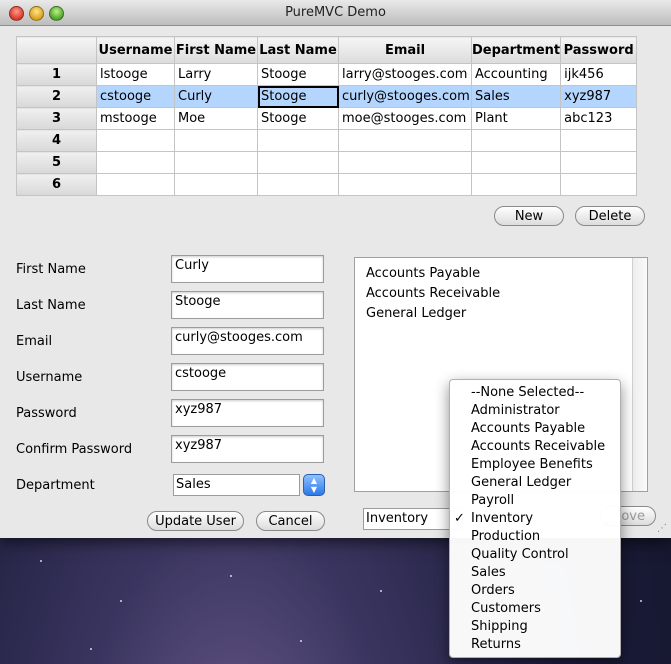 This screenshot has height=664, width=671. Describe the element at coordinates (502, 518) in the screenshot. I see `menu-item-label: Inventory` at that location.